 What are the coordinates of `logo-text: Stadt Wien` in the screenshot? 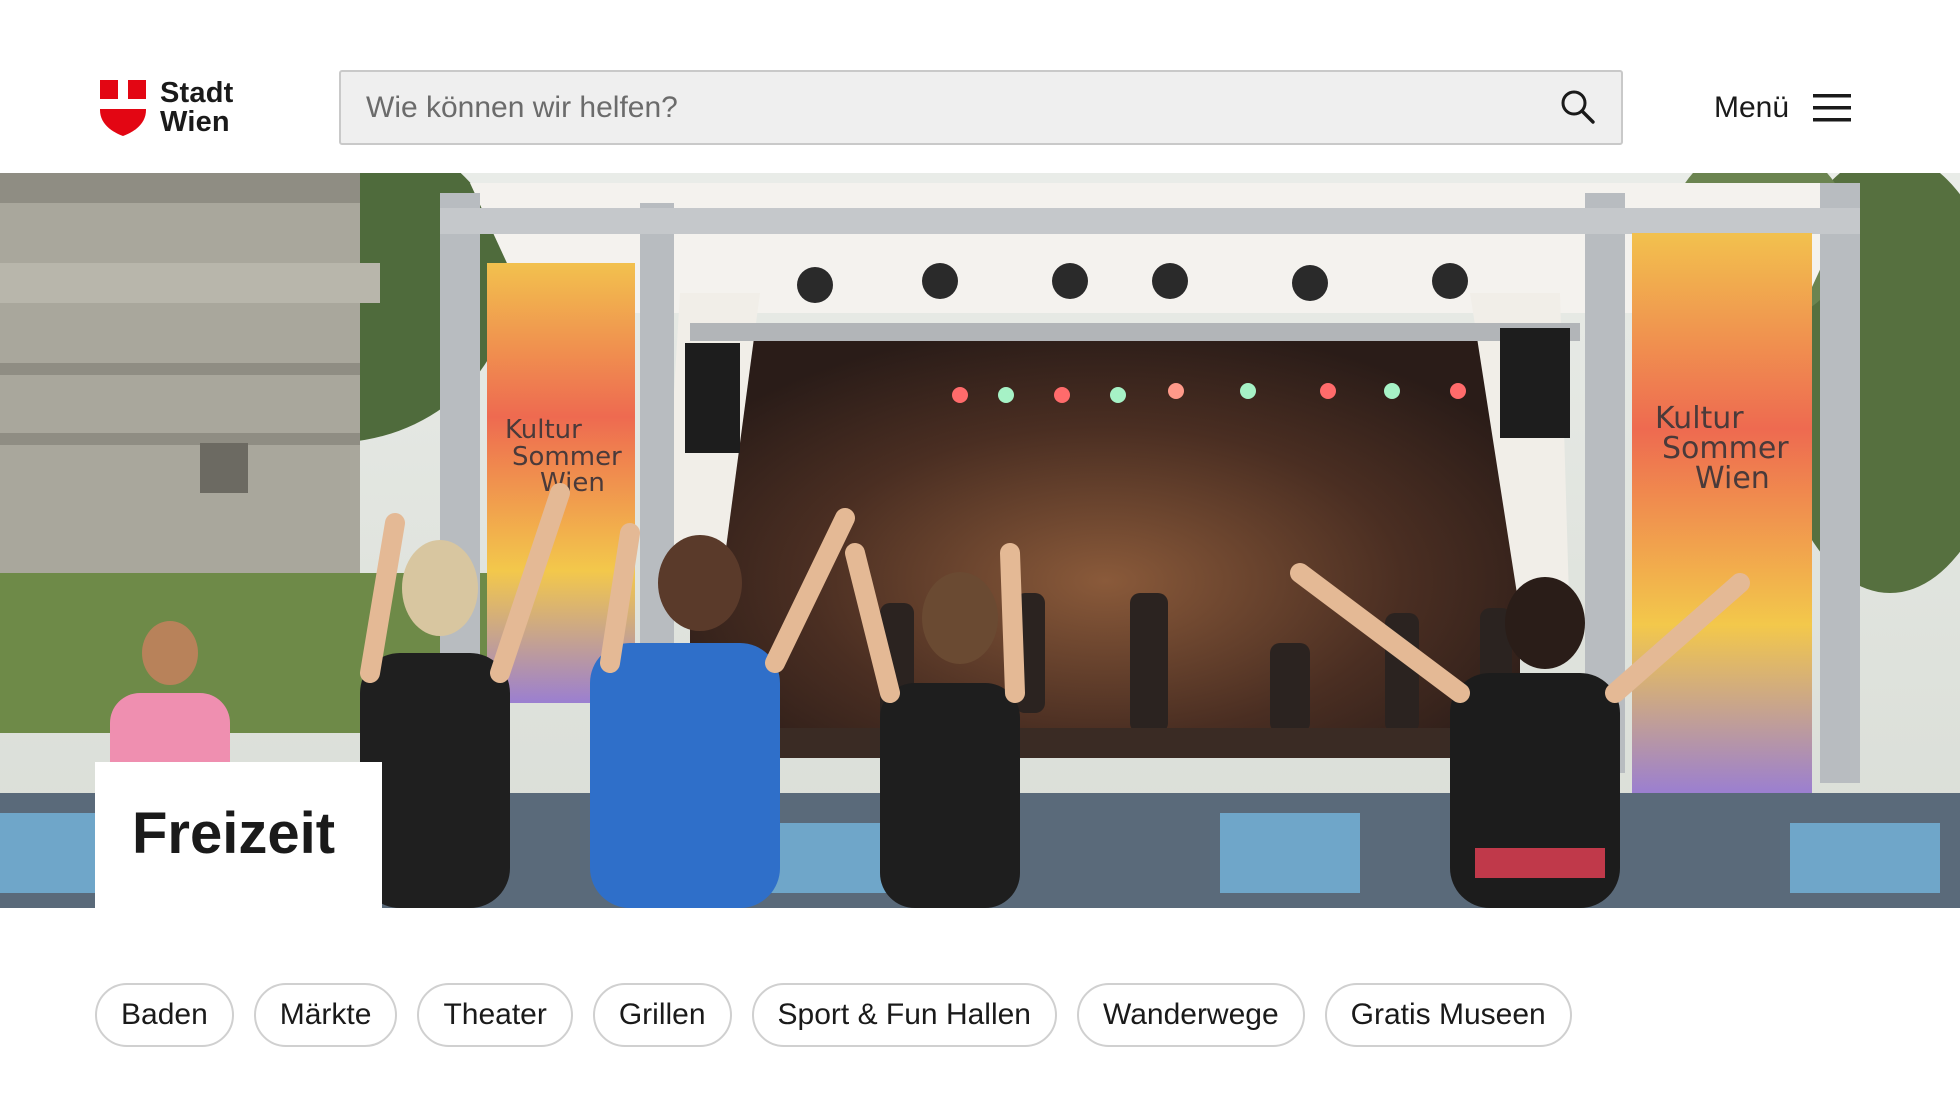 It's located at (197, 108).